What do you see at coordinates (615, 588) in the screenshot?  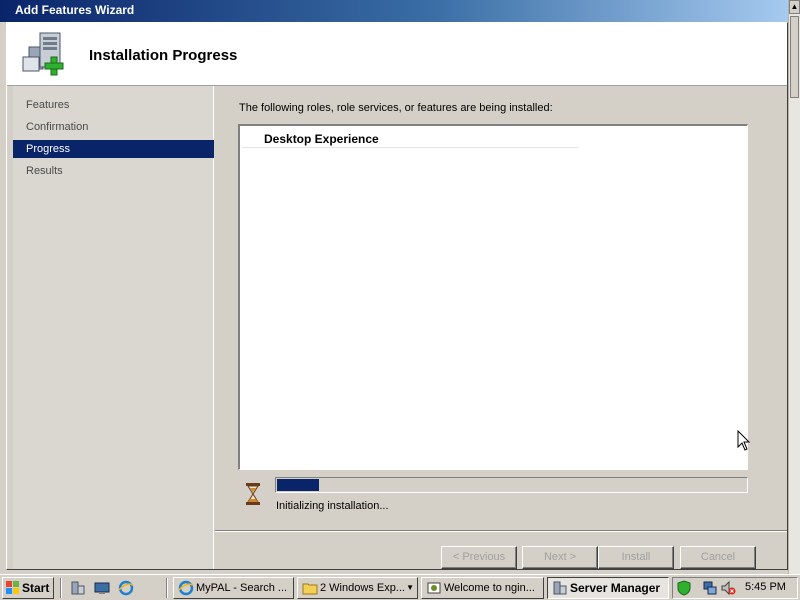 I see `task-label: Server Manager` at bounding box center [615, 588].